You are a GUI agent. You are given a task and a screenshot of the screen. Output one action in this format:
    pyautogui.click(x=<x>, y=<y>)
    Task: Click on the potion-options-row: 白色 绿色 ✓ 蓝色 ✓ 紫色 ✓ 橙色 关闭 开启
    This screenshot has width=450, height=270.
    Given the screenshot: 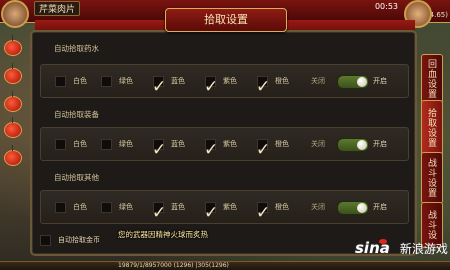 What is the action you would take?
    pyautogui.click(x=224, y=81)
    